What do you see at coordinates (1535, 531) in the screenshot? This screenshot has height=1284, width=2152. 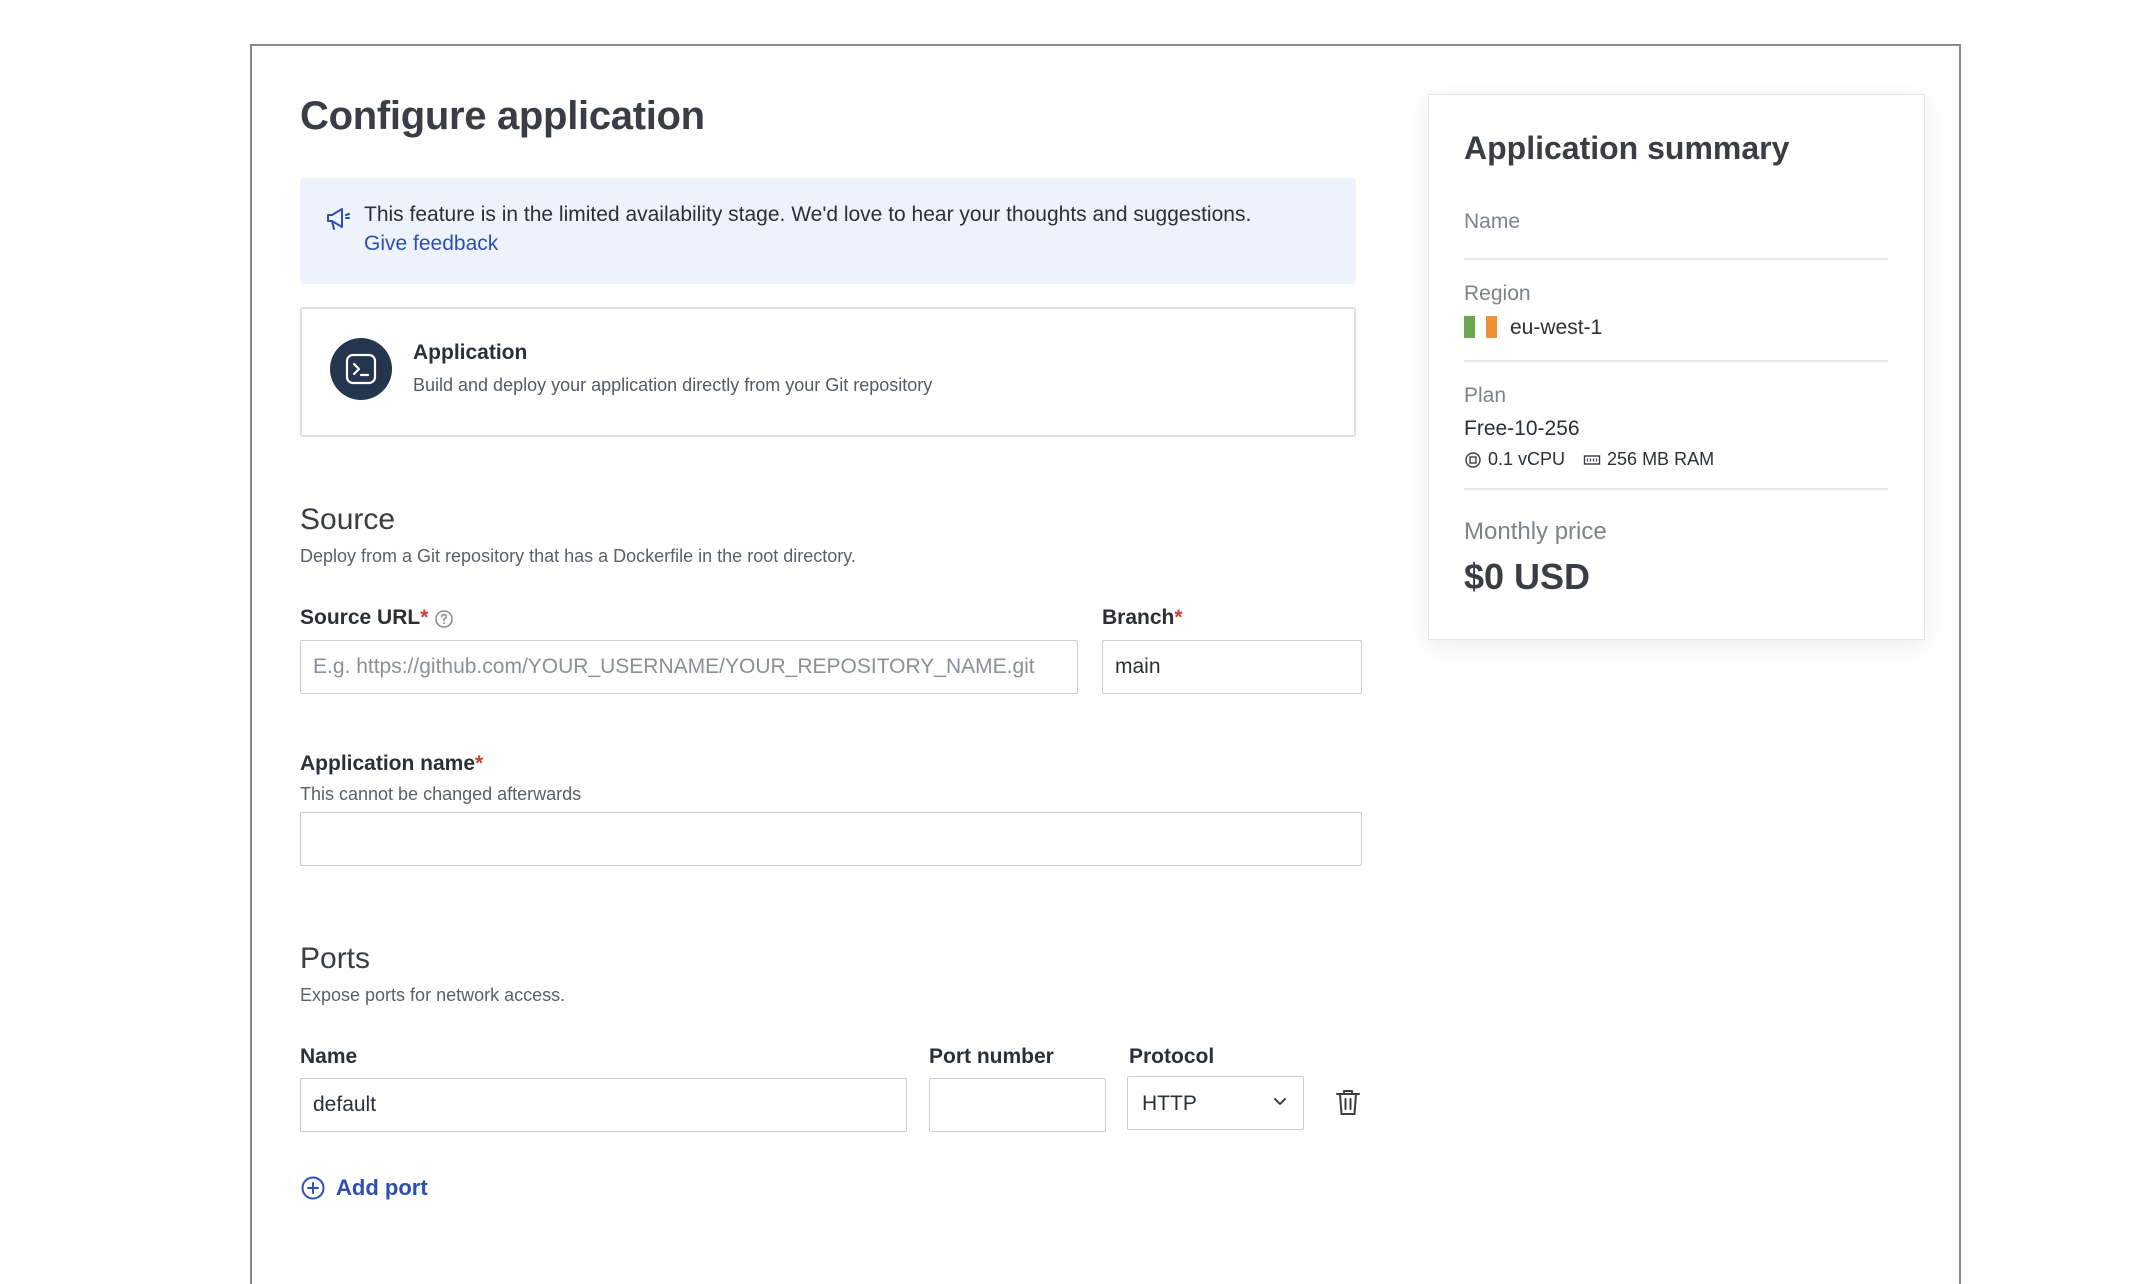 I see `monthly-price-label: Monthly price` at bounding box center [1535, 531].